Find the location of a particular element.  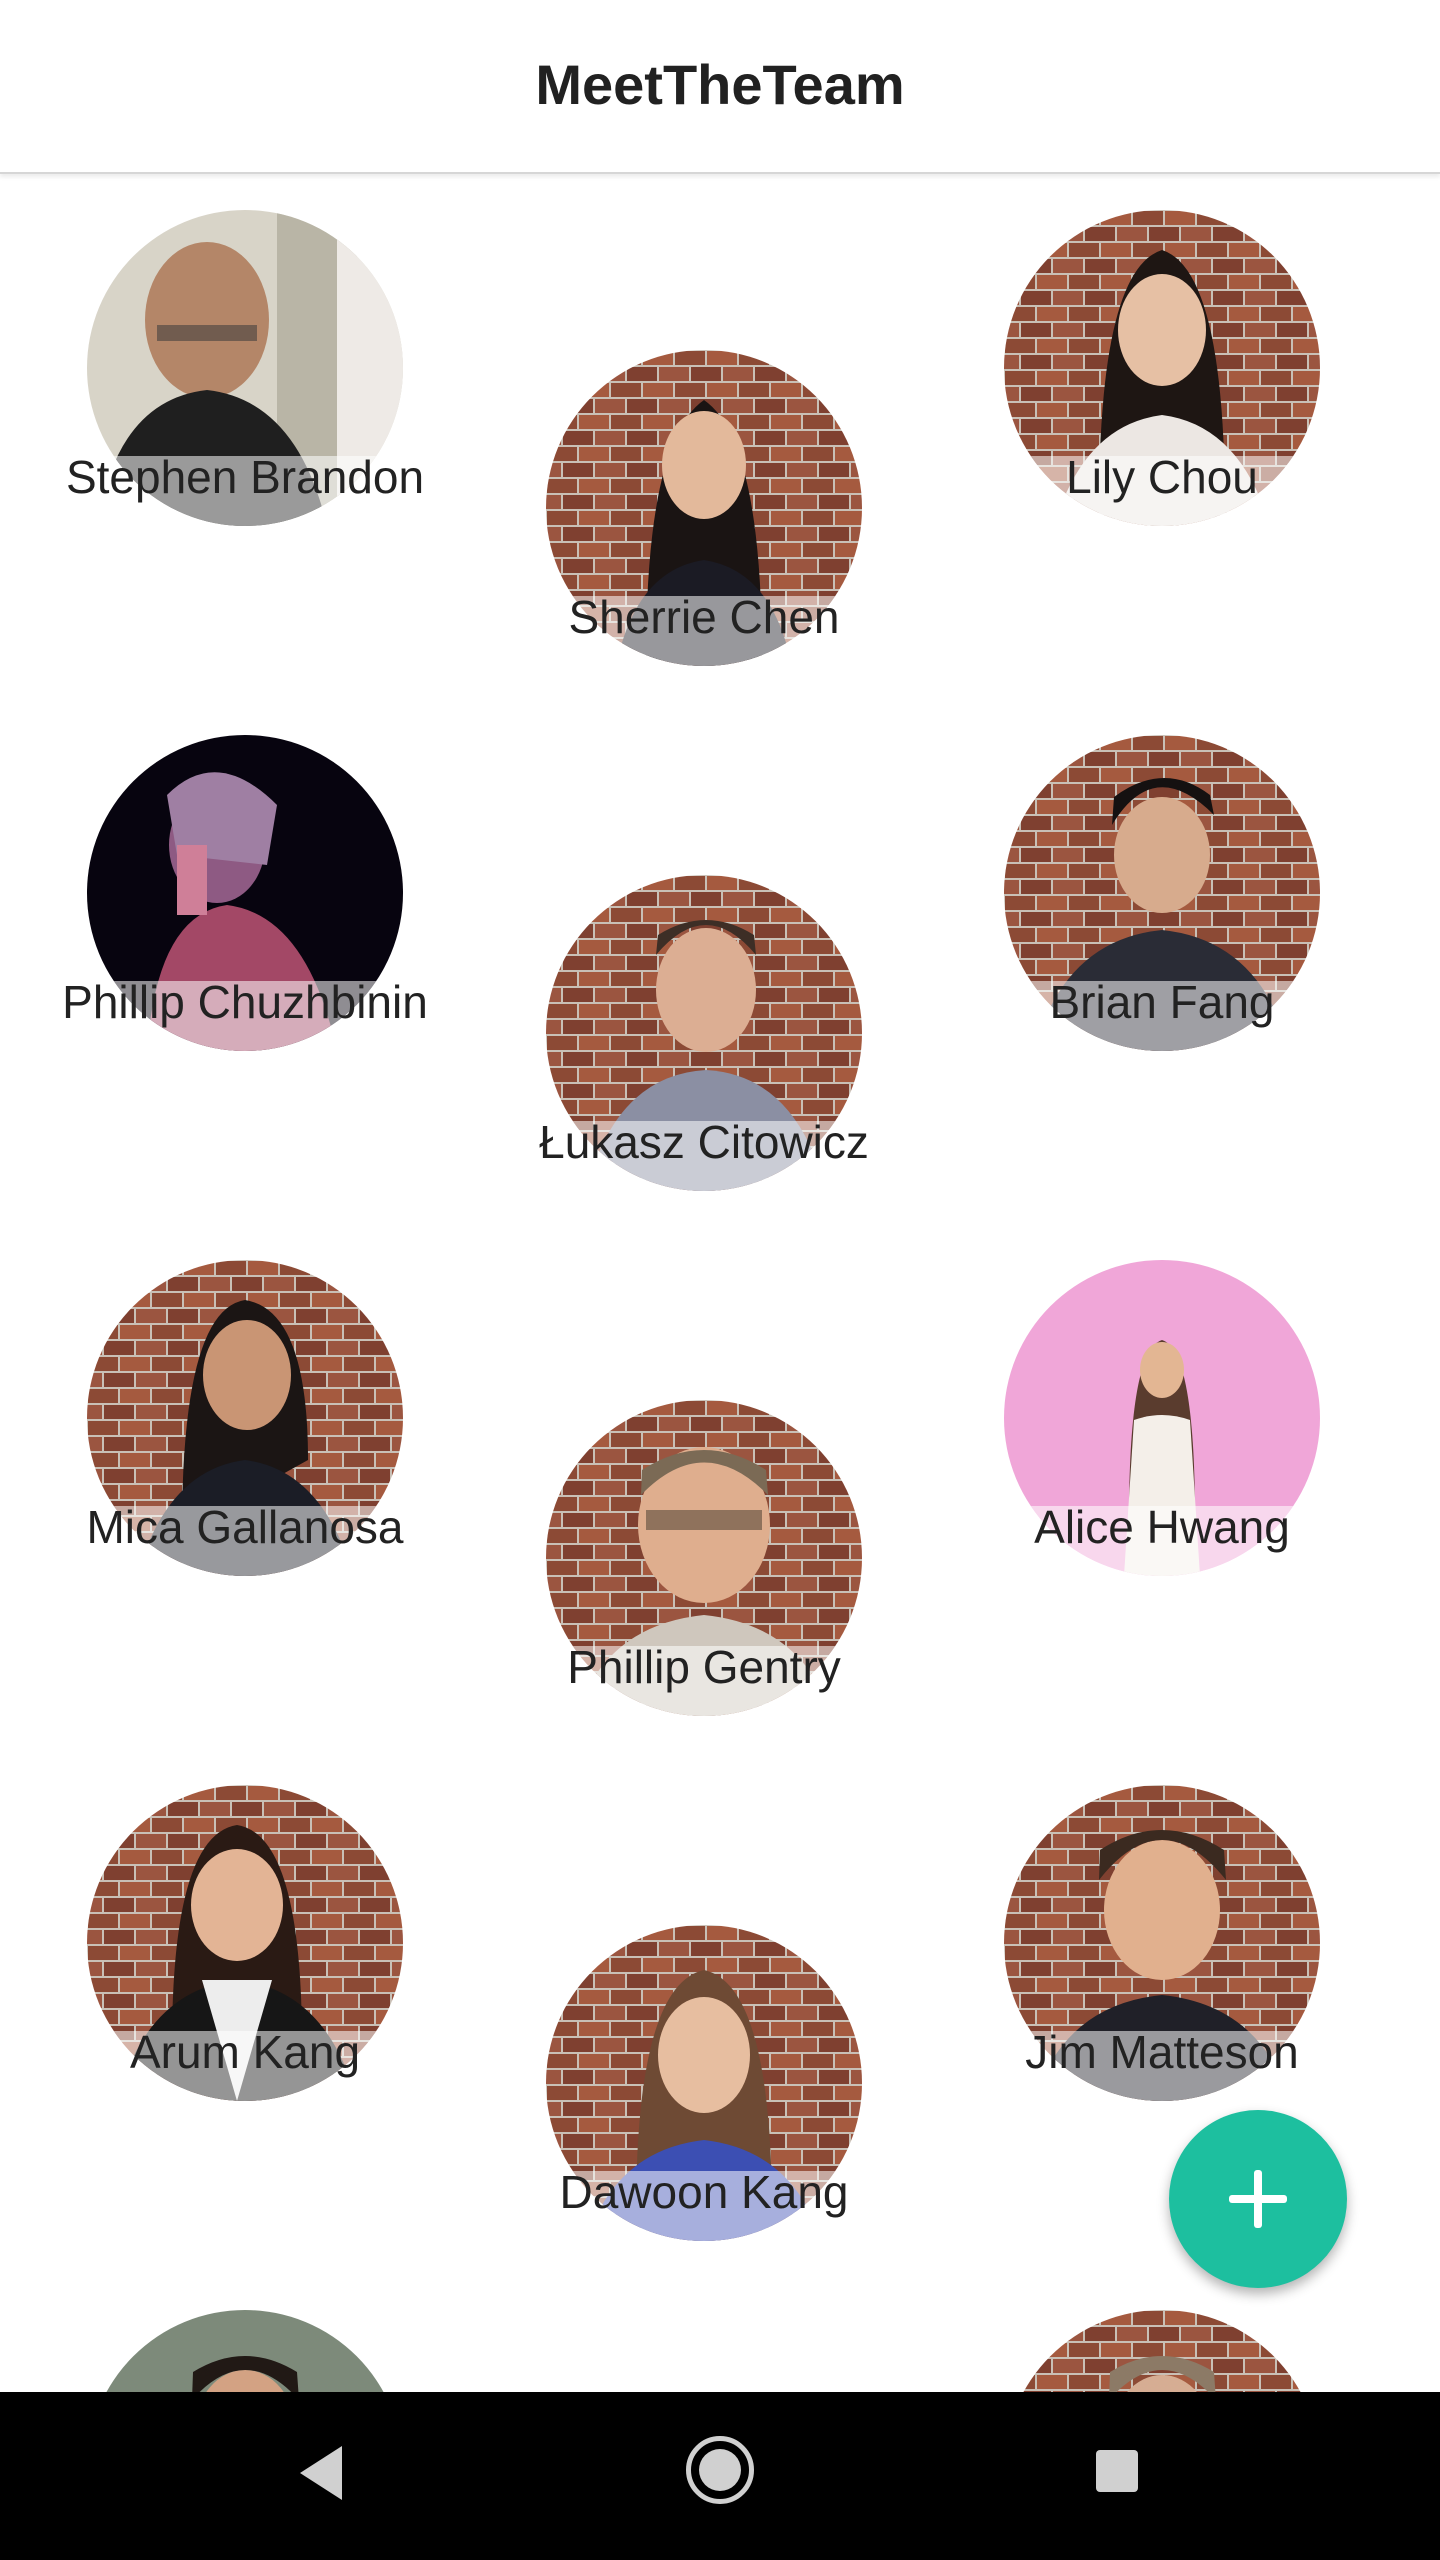

member-name: Phillip Gentry is located at coordinates (704, 1667).